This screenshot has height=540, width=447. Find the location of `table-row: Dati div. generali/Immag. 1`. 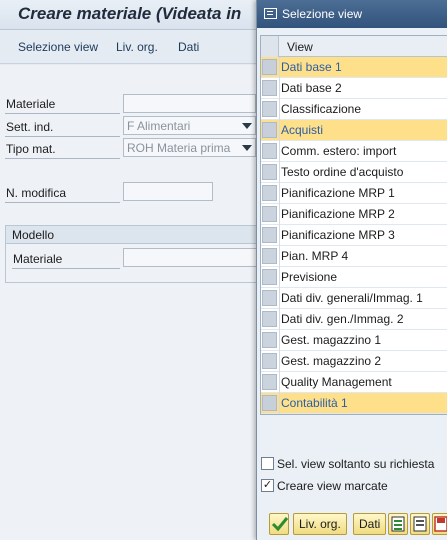

table-row: Dati div. generali/Immag. 1 is located at coordinates (354, 298).